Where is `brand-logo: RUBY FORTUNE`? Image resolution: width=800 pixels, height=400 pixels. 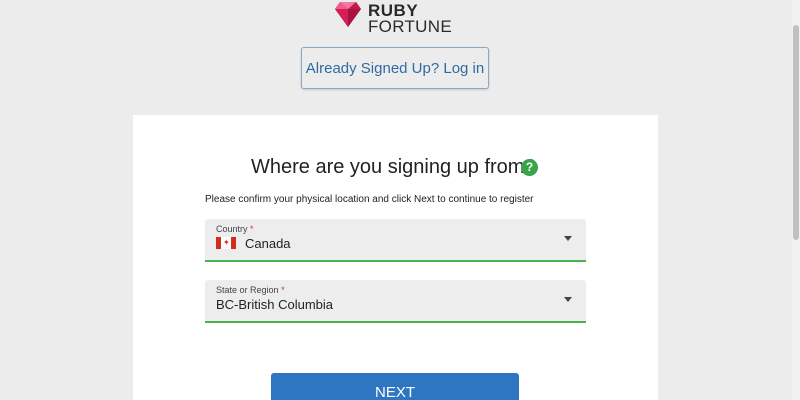 brand-logo: RUBY FORTUNE is located at coordinates (393, 18).